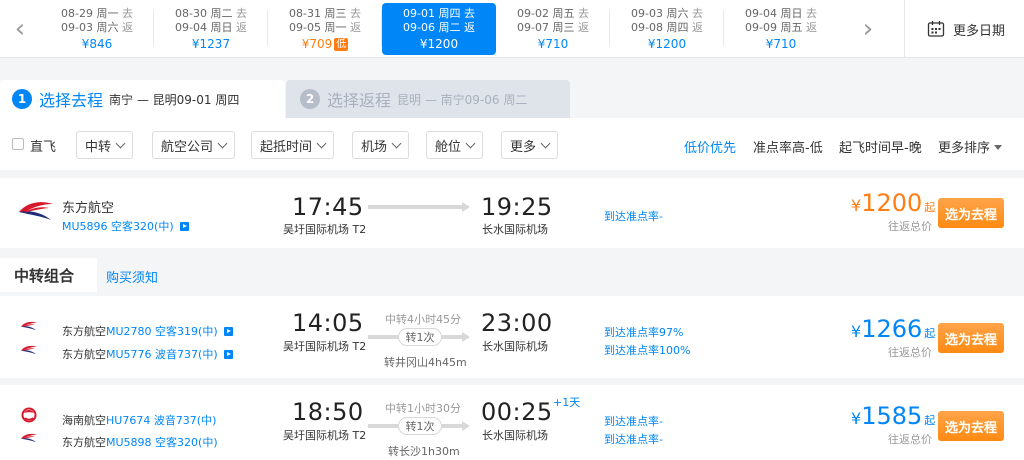 Image resolution: width=1024 pixels, height=460 pixels. I want to click on price: ¥1200 起, so click(893, 203).